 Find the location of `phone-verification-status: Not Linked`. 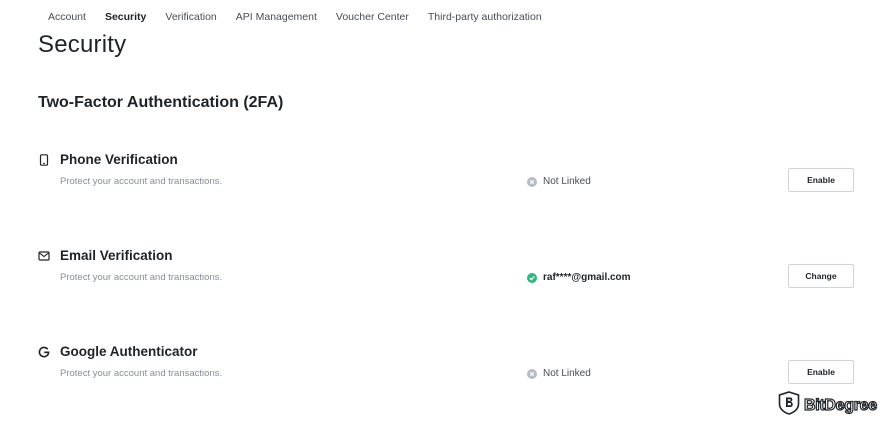

phone-verification-status: Not Linked is located at coordinates (559, 181).